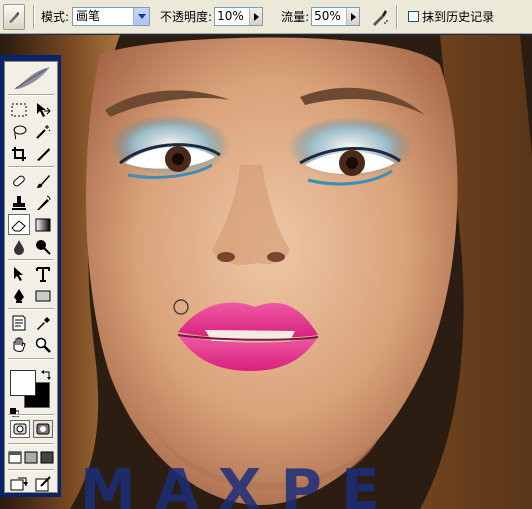  I want to click on erase-to-history-label: 抹到历史记录, so click(458, 17).